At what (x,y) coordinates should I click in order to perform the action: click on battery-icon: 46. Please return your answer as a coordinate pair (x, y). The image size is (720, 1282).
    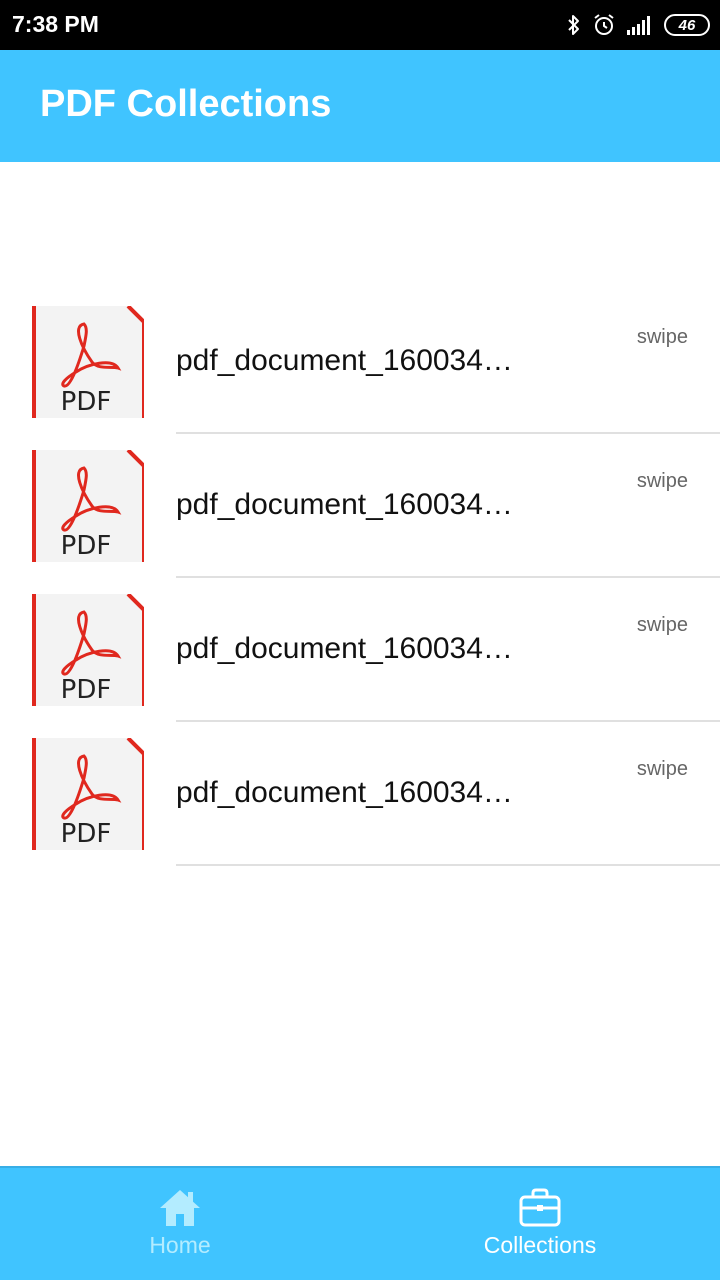
    Looking at the image, I should click on (687, 25).